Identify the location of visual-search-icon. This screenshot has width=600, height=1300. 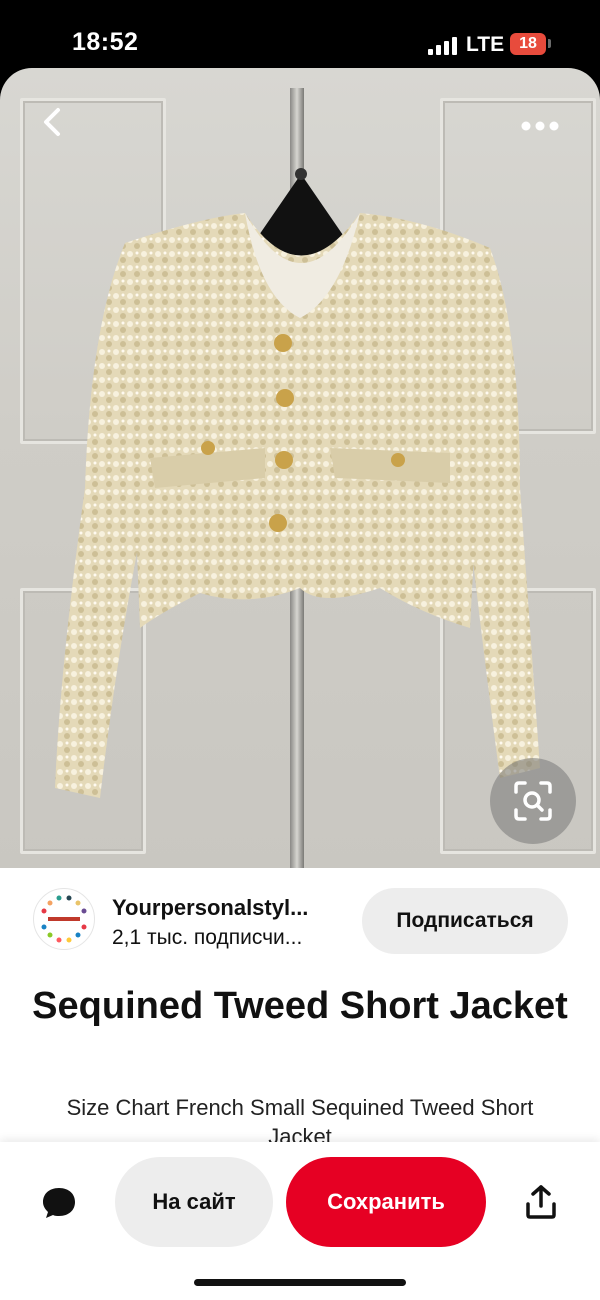
(533, 801).